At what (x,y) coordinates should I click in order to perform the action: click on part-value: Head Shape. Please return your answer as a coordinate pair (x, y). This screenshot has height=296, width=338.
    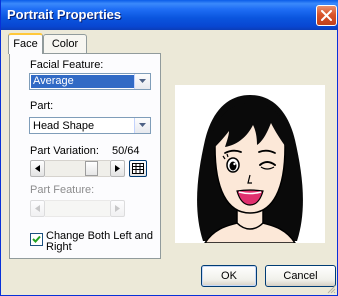
    Looking at the image, I should click on (64, 126).